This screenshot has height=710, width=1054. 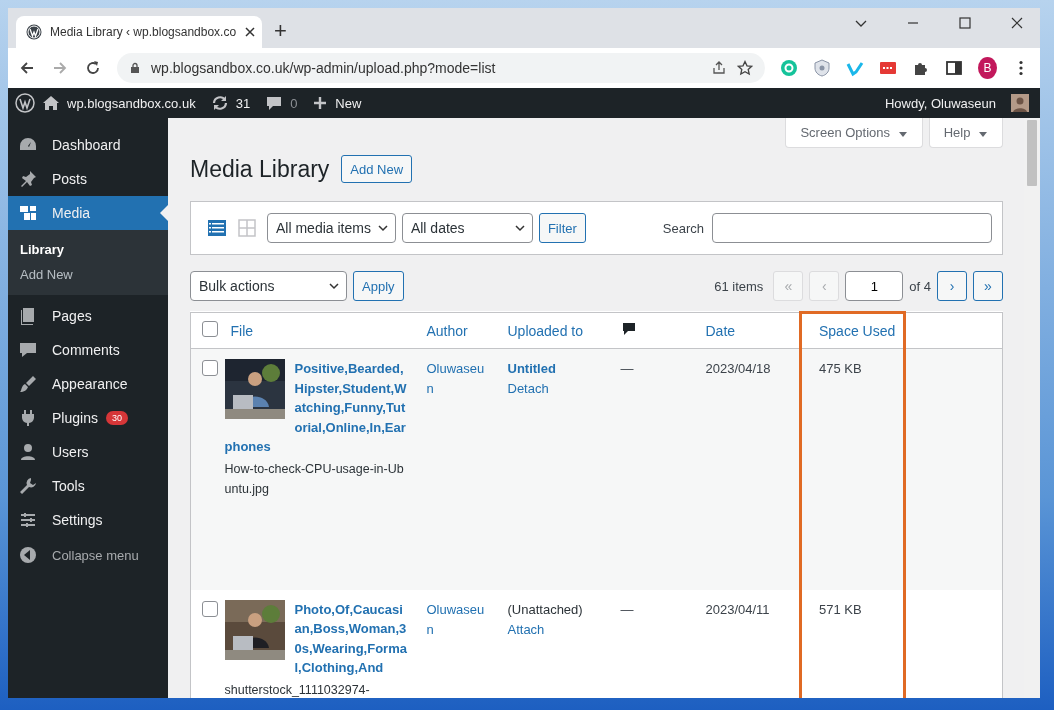 I want to click on space-used: 571 KB, so click(x=840, y=609).